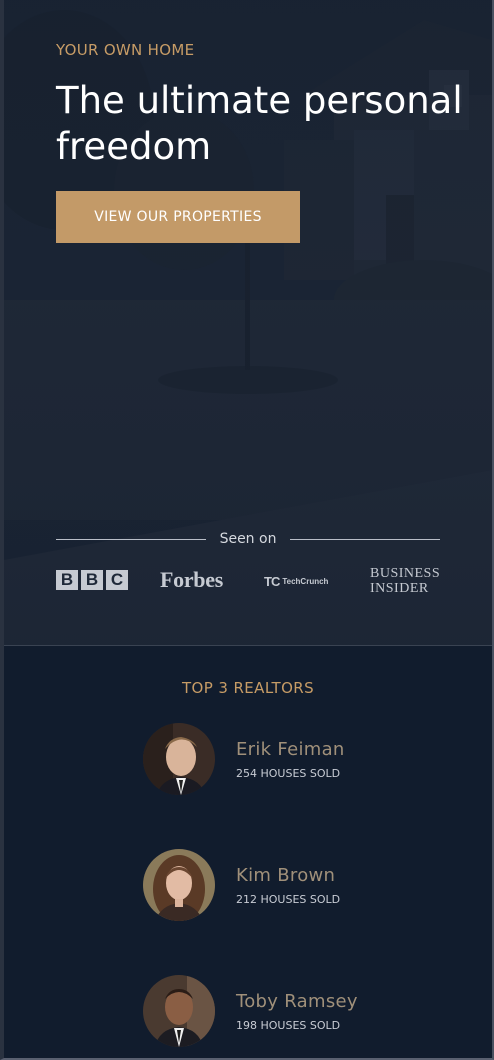  I want to click on bbc-logo-letter: C, so click(117, 580).